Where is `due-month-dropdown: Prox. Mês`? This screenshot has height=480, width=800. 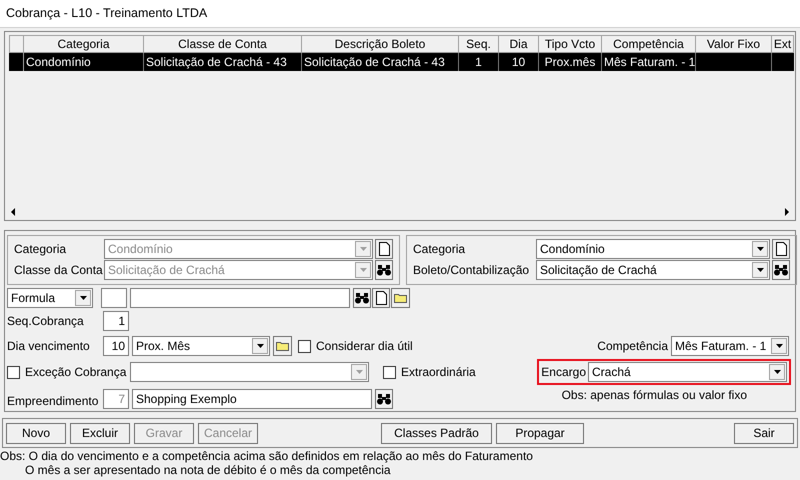
due-month-dropdown: Prox. Mês is located at coordinates (201, 346).